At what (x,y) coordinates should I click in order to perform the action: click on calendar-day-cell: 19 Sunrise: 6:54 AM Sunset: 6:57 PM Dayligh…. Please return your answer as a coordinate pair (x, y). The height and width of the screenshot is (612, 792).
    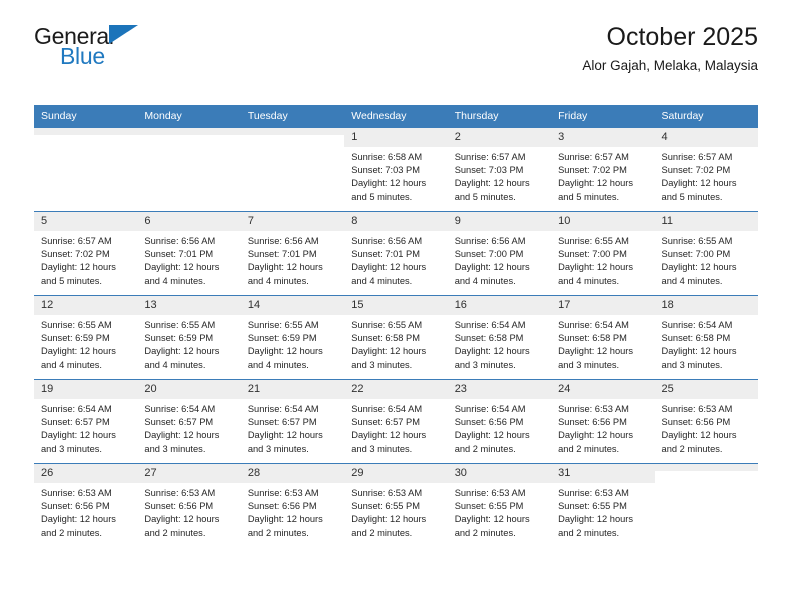
    Looking at the image, I should click on (86, 421).